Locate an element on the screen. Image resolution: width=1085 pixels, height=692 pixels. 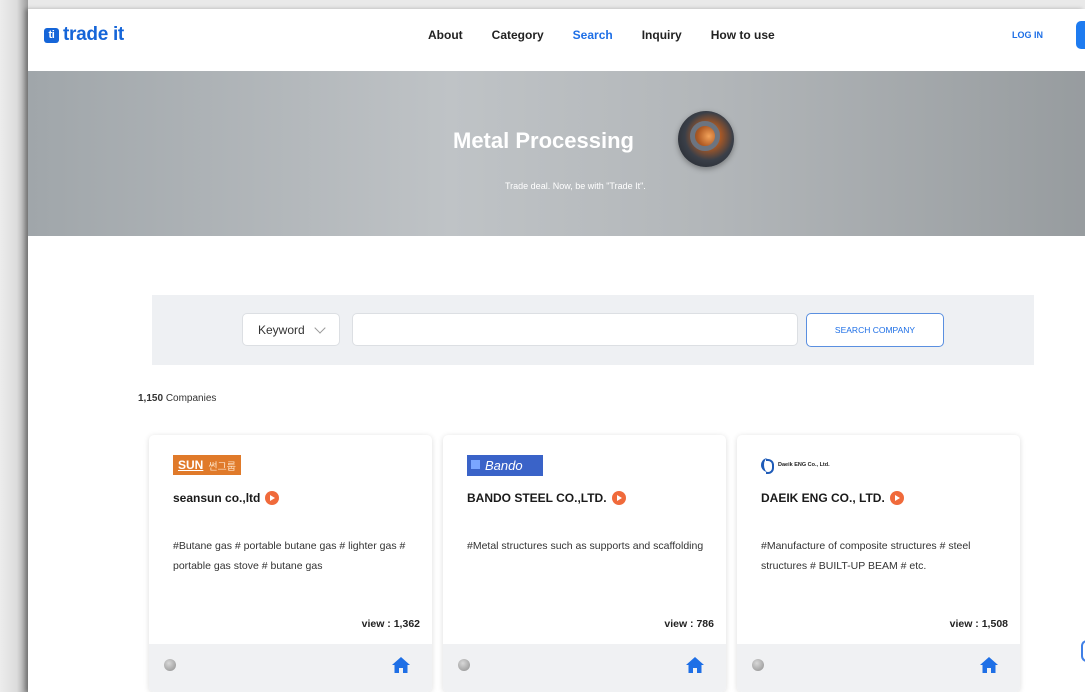
company-name-text: DAEIK ENG CO., LTD. is located at coordinates (823, 498).